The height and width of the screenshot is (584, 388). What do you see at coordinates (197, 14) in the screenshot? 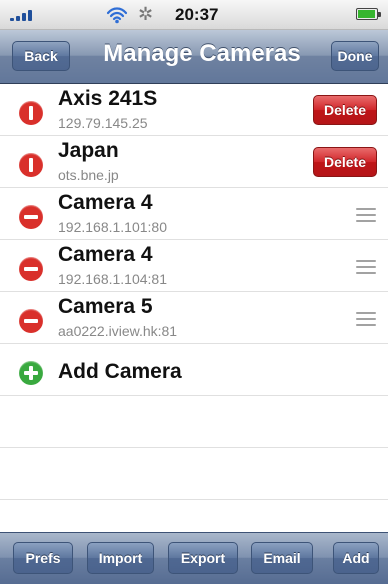
I see `status-time: 20:37` at bounding box center [197, 14].